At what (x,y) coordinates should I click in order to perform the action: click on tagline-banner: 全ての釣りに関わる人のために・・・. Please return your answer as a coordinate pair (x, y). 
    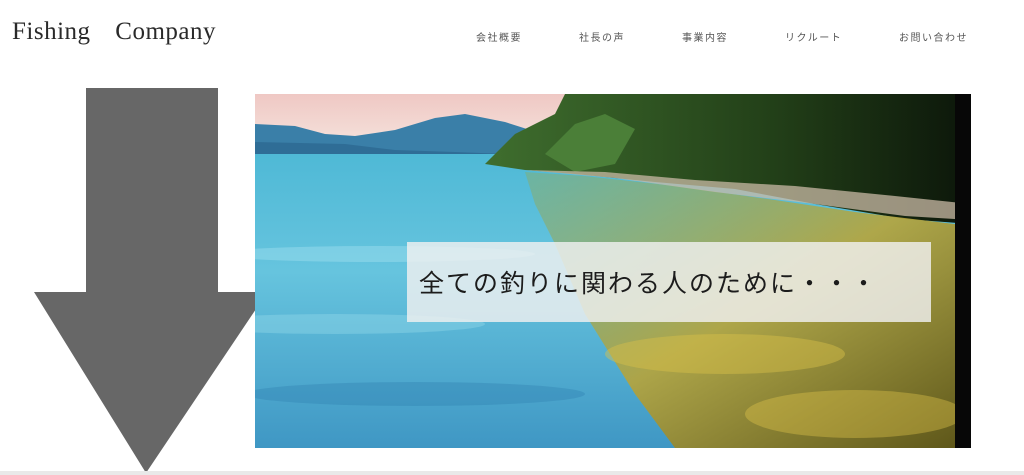
    Looking at the image, I should click on (669, 282).